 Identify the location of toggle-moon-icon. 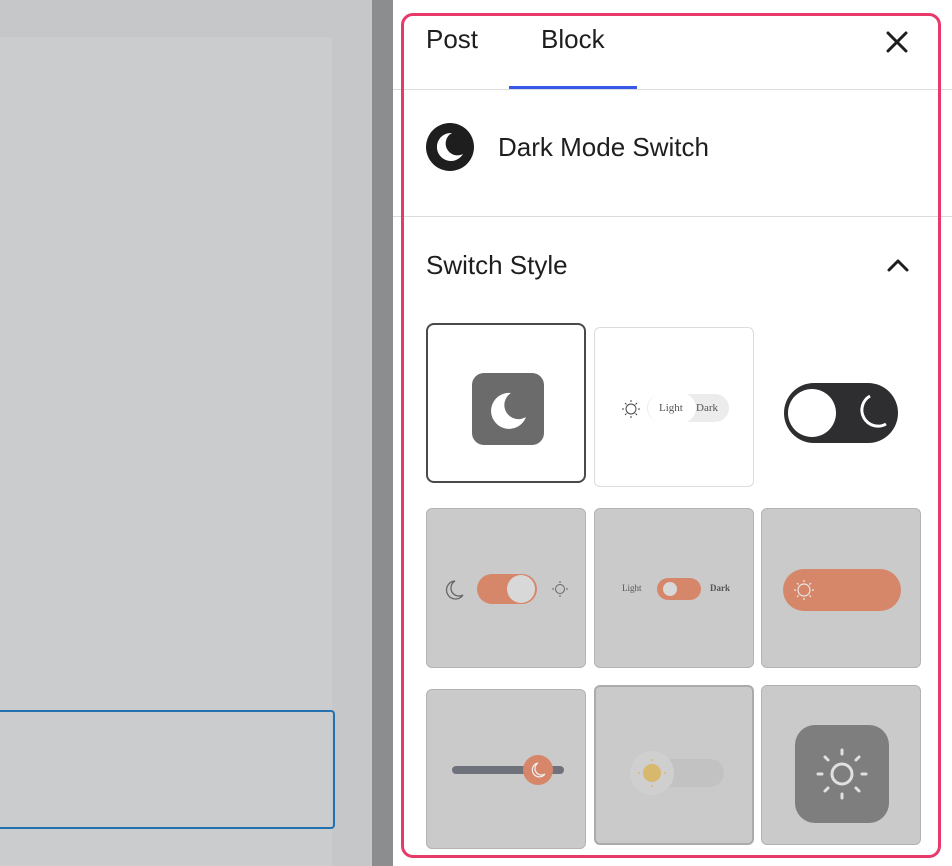
(841, 413).